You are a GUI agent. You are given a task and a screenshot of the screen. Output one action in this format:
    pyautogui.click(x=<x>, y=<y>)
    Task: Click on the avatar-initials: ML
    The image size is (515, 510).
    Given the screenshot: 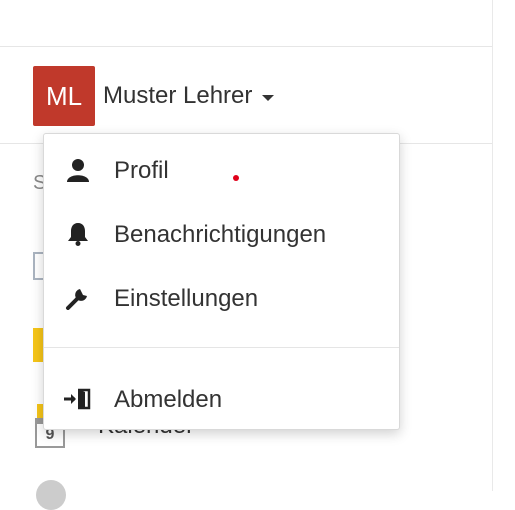 What is the action you would take?
    pyautogui.click(x=64, y=95)
    